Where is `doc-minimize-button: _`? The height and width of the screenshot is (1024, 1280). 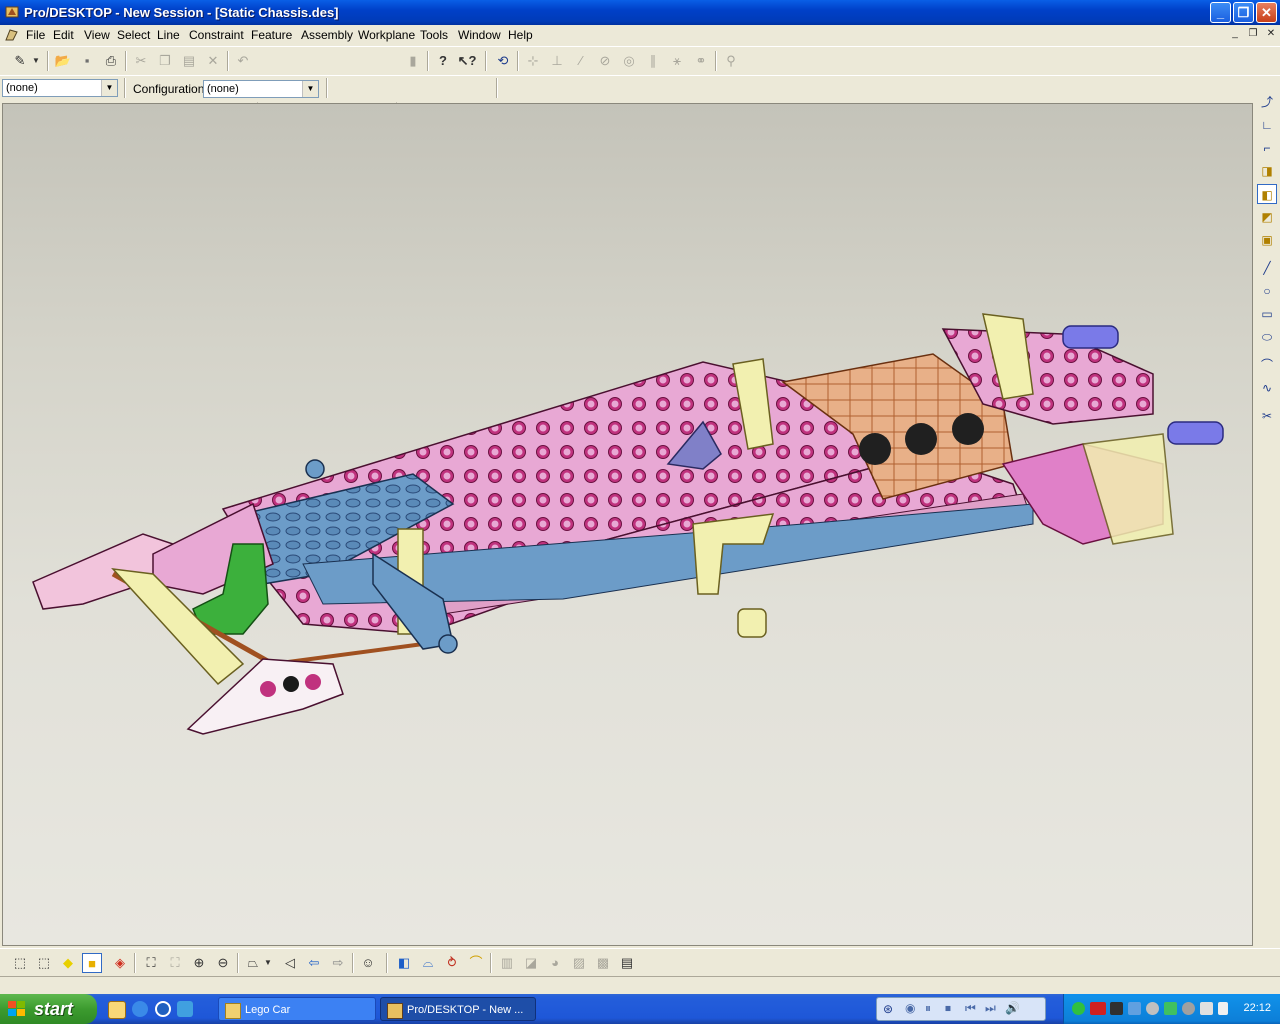 doc-minimize-button: _ is located at coordinates (1235, 34).